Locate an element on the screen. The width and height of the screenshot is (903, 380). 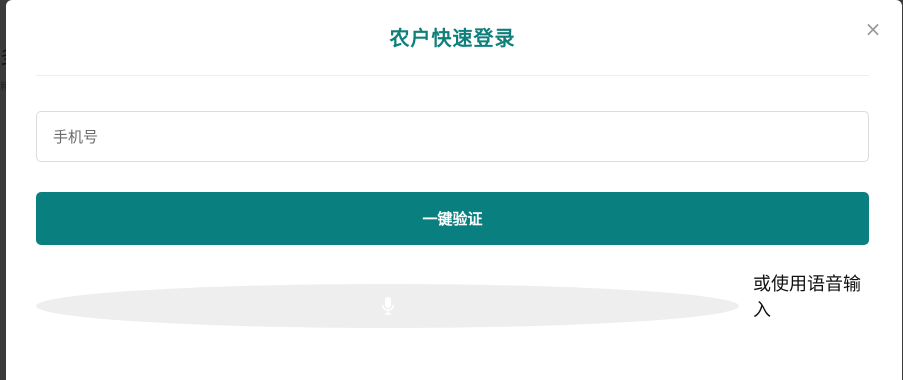
one-click-verify-button: 一键验证 is located at coordinates (452, 218).